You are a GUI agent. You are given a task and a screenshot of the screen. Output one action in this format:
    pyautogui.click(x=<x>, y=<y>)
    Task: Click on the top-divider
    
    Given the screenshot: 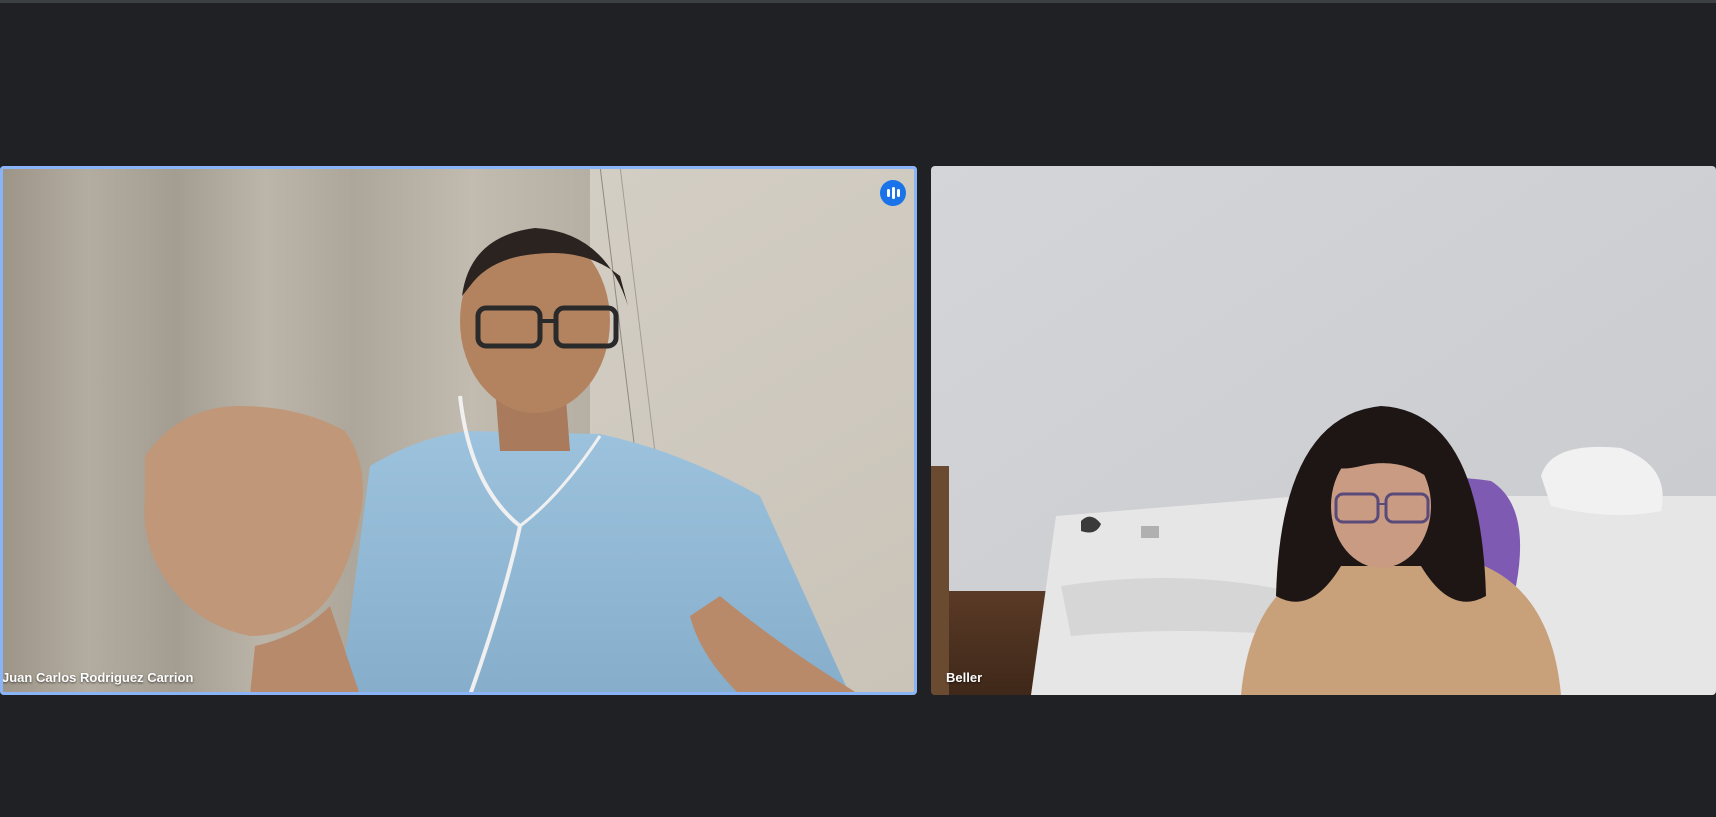 What is the action you would take?
    pyautogui.click(x=858, y=1)
    